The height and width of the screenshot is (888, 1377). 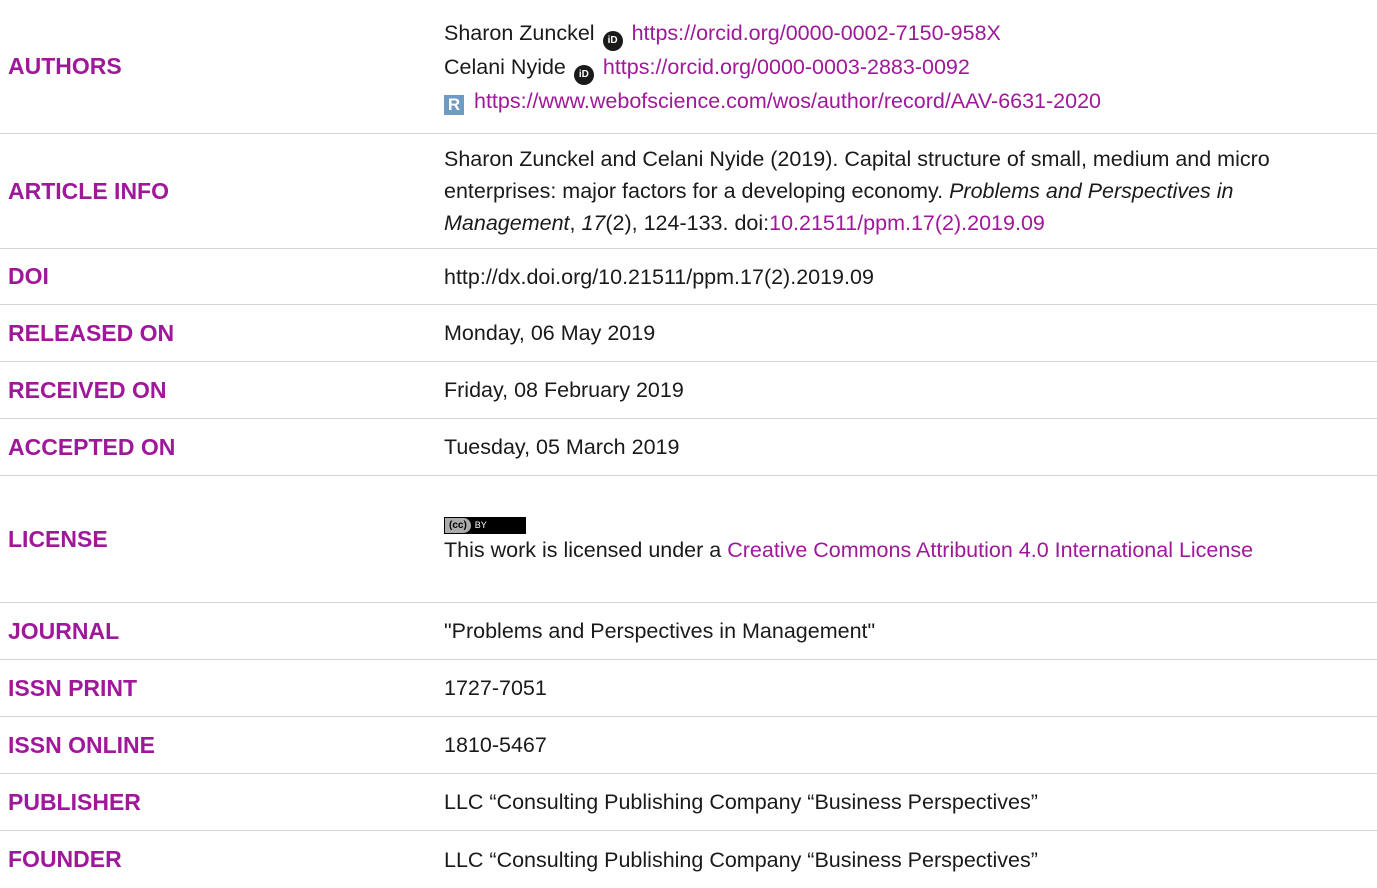 What do you see at coordinates (495, 688) in the screenshot?
I see `issn-print-value: 1727-7051` at bounding box center [495, 688].